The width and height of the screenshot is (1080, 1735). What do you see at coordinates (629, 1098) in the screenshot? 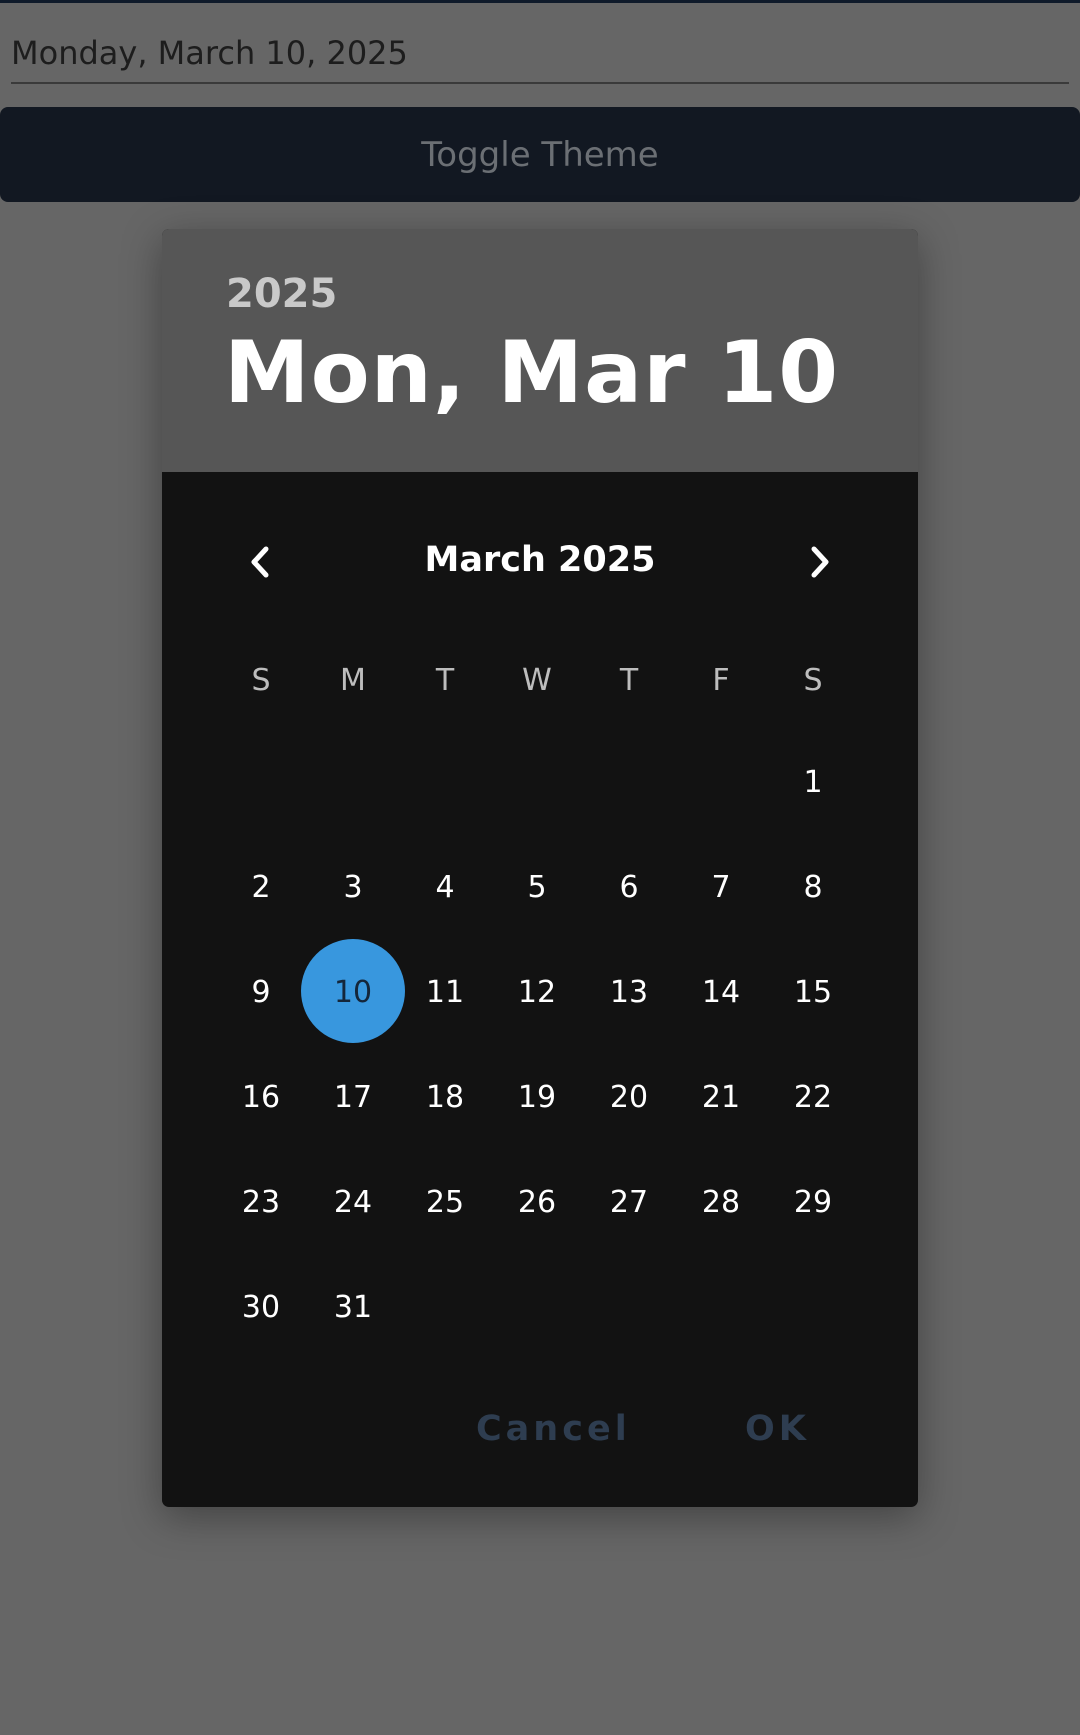
I see `day-cell: 20` at bounding box center [629, 1098].